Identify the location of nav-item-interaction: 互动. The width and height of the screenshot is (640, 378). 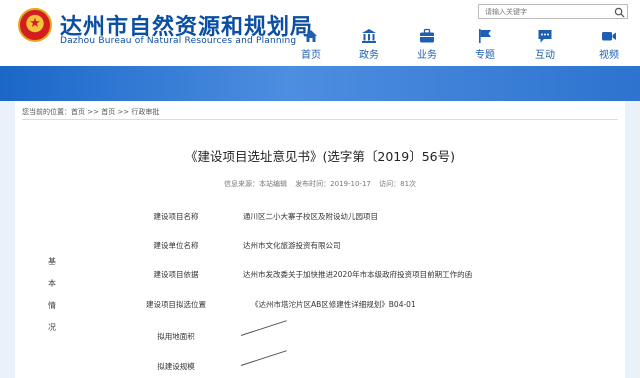
(545, 45).